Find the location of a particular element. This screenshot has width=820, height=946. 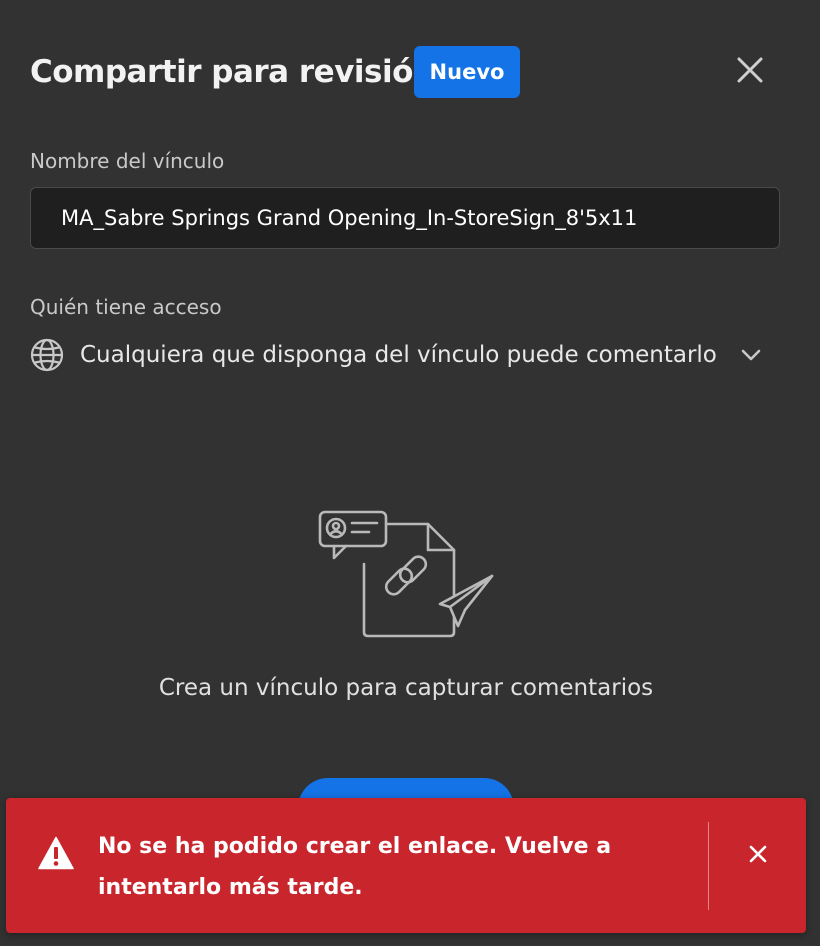

access-label: Quién tiene acceso is located at coordinates (126, 307).